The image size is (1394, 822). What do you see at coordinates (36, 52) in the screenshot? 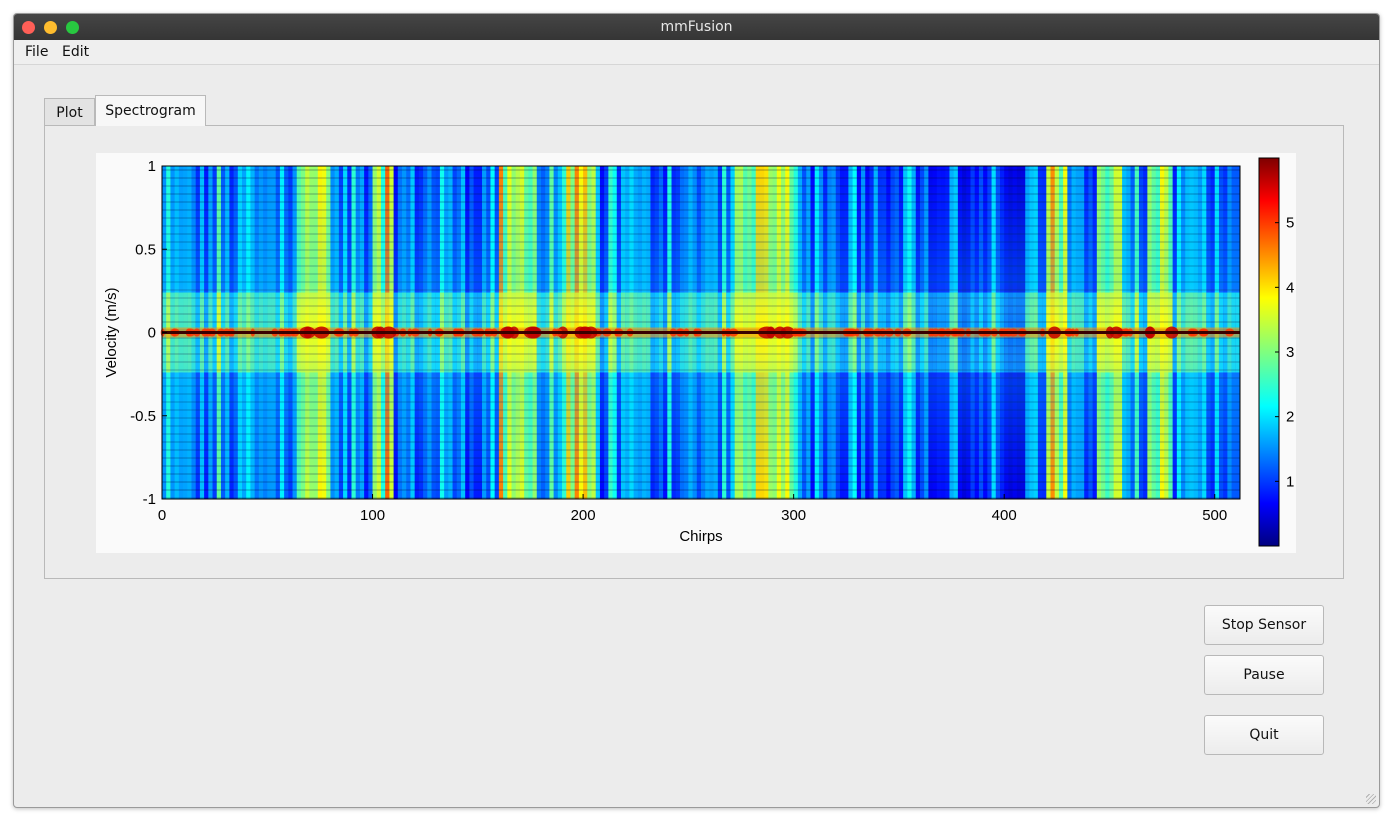
I see `menu-file: File` at bounding box center [36, 52].